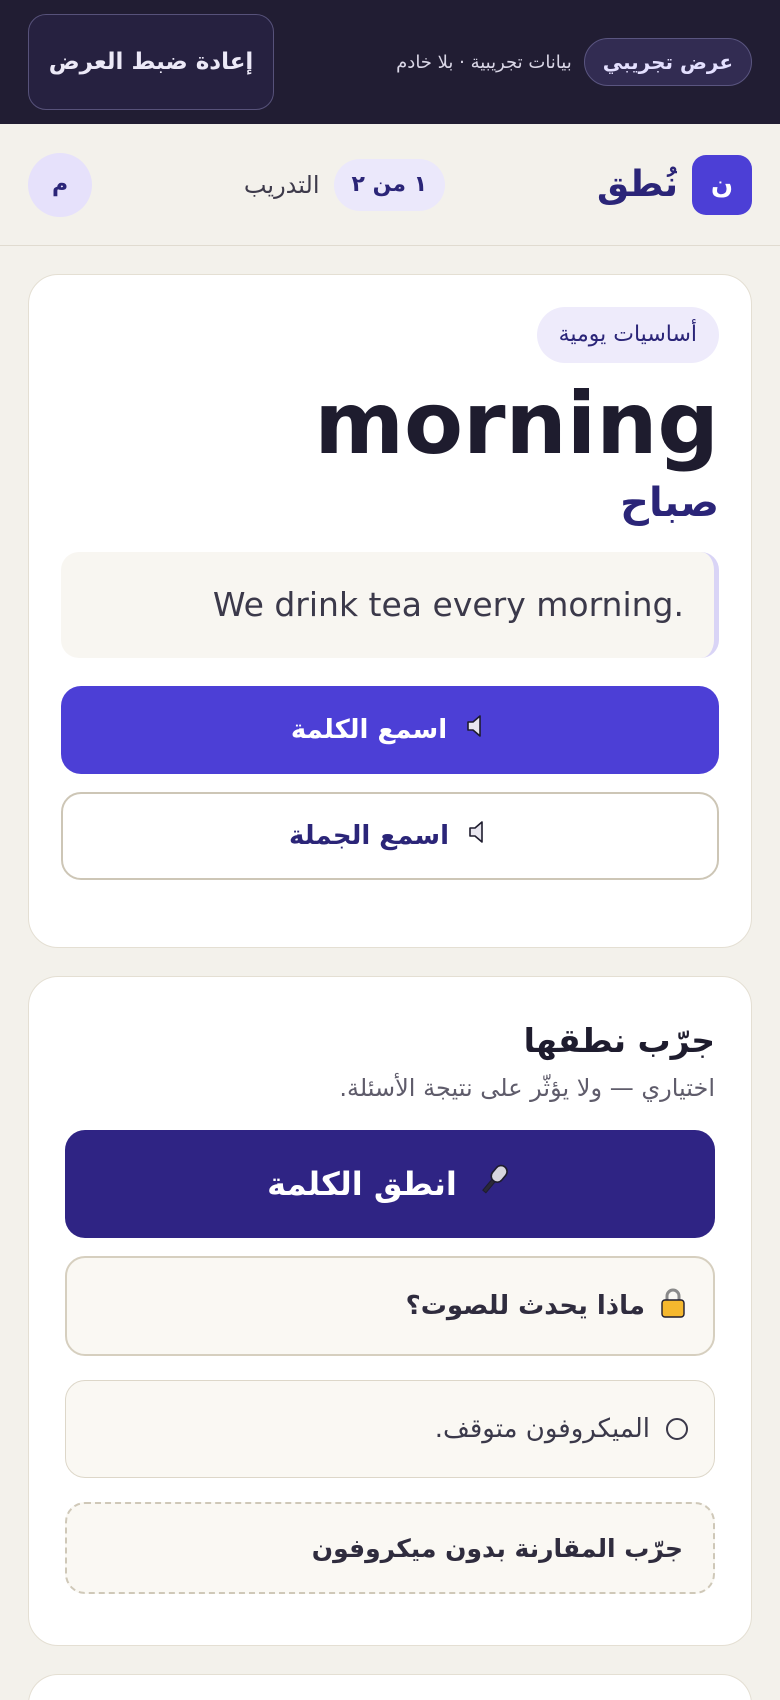 This screenshot has width=780, height=1700. I want to click on listen-sentence-label: اسمع الجملة, so click(369, 835).